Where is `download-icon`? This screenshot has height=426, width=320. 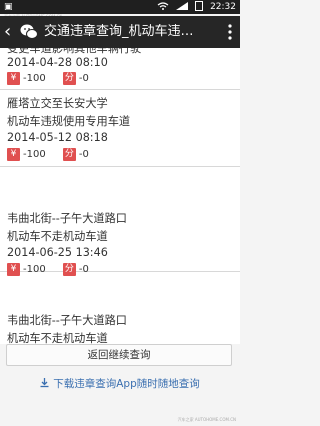 download-icon is located at coordinates (44, 383).